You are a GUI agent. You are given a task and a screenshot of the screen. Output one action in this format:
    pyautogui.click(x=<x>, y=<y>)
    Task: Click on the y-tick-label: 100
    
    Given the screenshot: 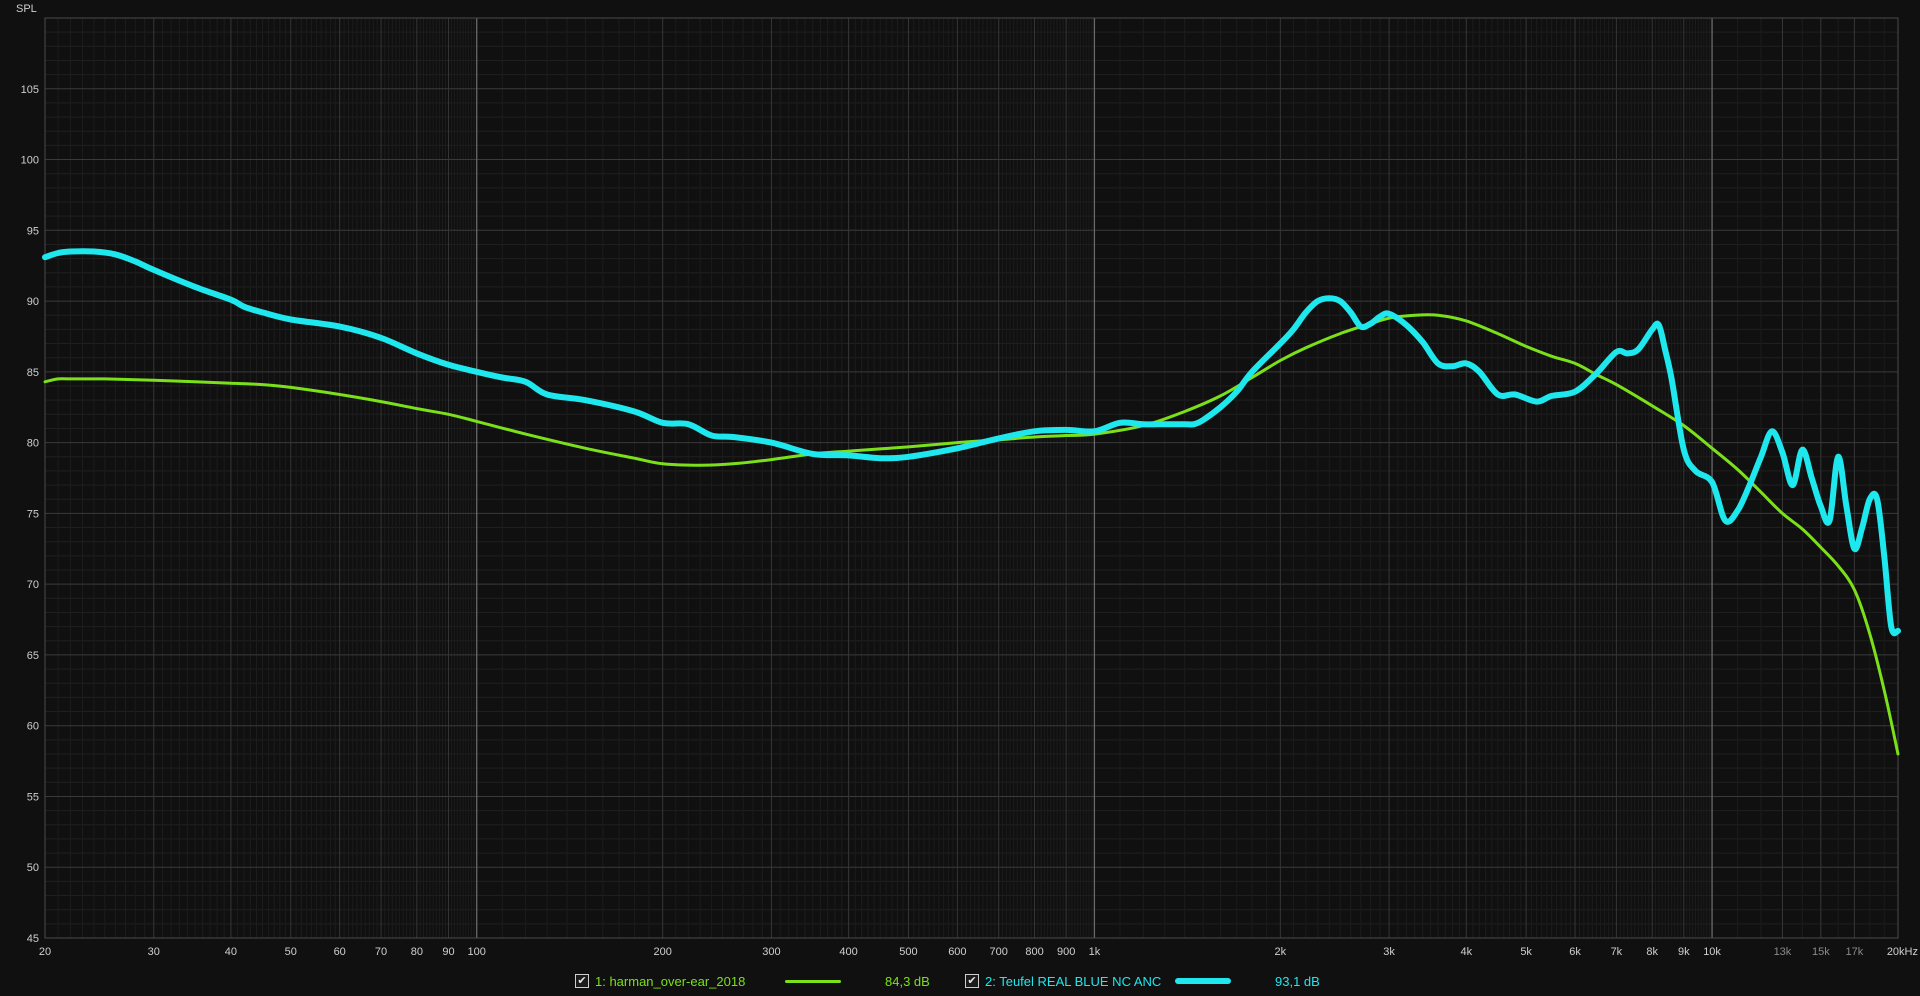 What is the action you would take?
    pyautogui.click(x=30, y=161)
    